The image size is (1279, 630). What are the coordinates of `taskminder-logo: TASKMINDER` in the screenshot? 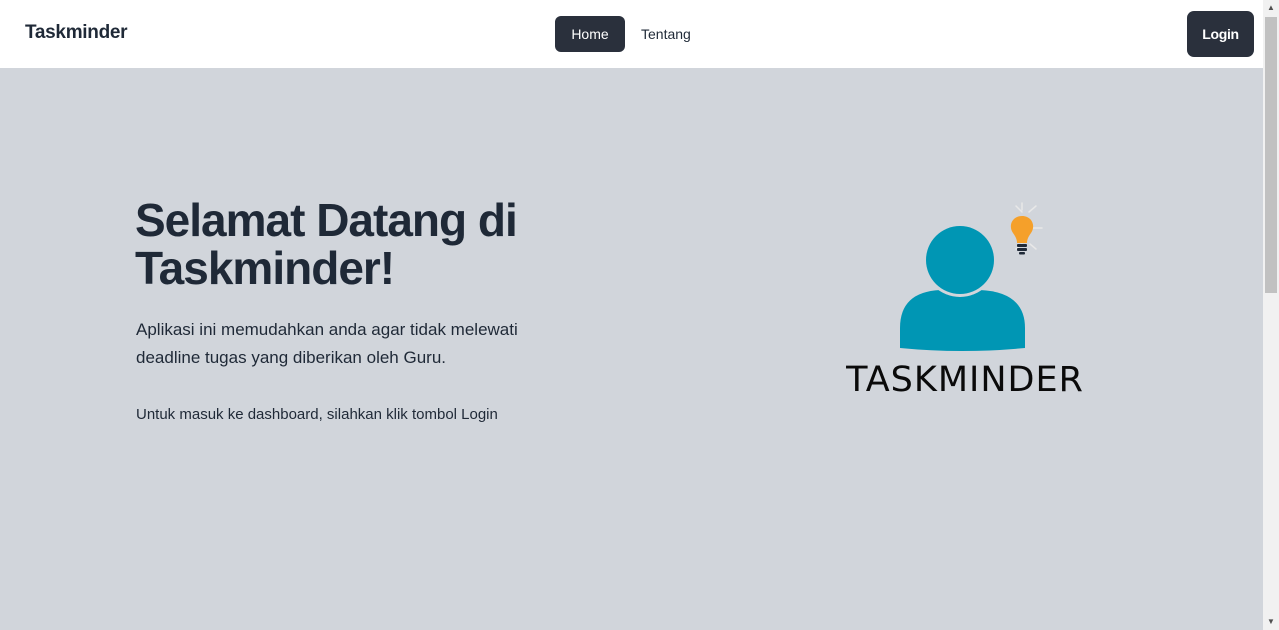 It's located at (965, 305).